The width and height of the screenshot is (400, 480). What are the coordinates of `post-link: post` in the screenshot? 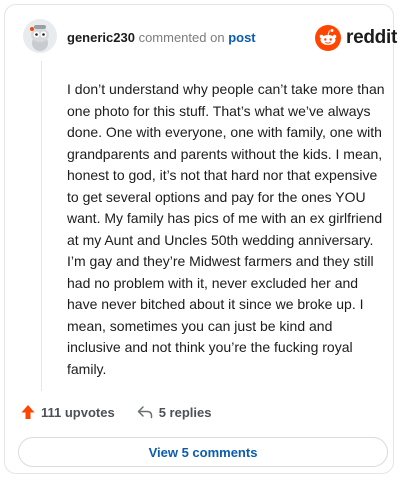 It's located at (241, 37).